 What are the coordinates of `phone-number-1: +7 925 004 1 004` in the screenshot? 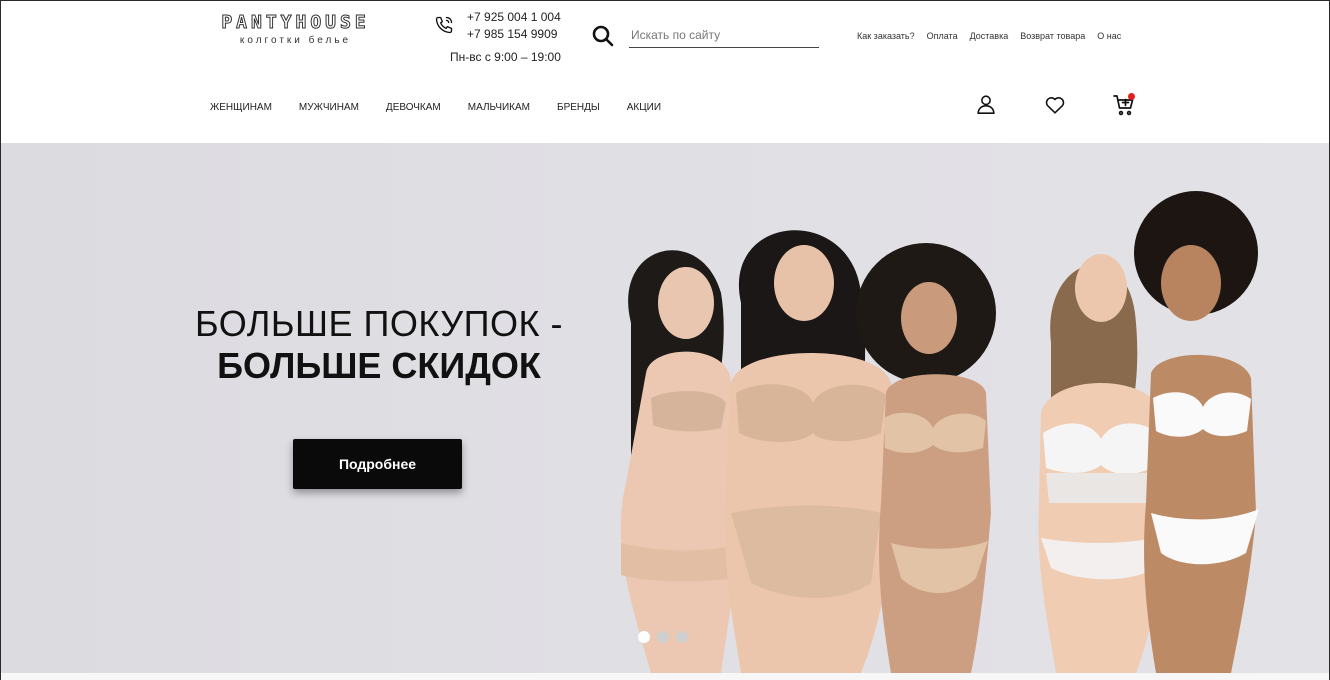 It's located at (514, 17).